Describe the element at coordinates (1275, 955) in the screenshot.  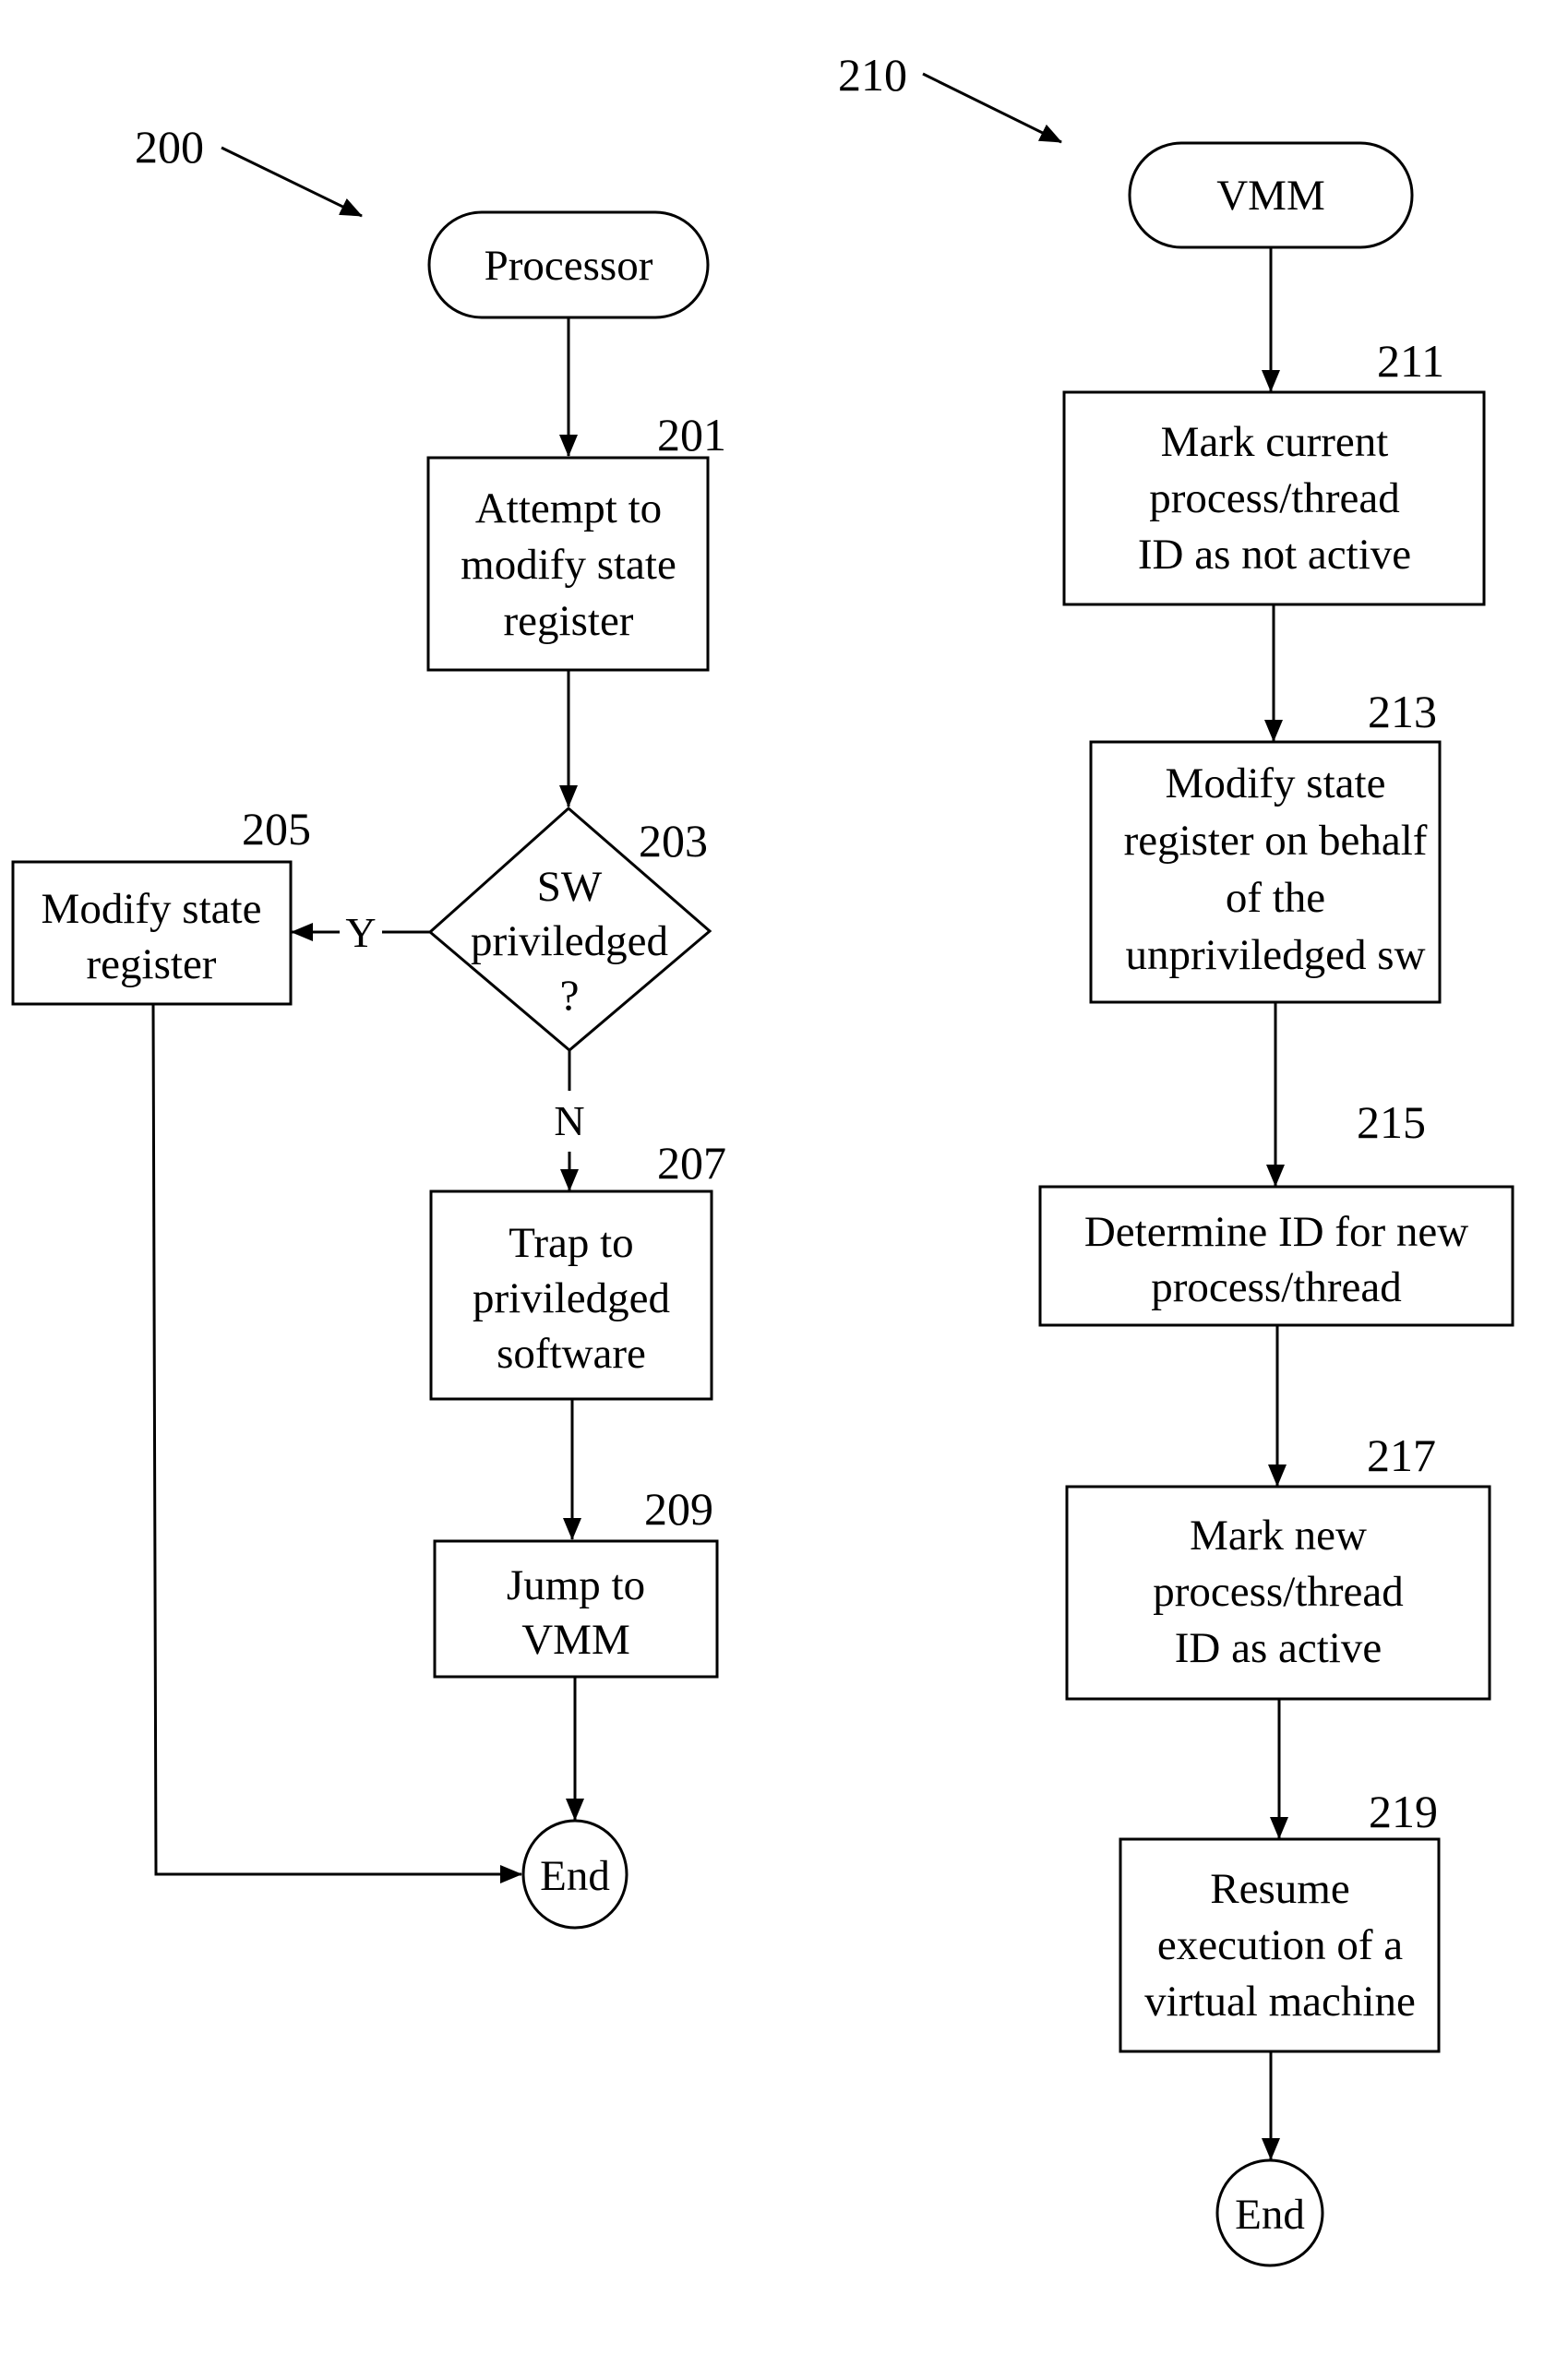
I see `step-213-line-4: unpriviledged sw` at that location.